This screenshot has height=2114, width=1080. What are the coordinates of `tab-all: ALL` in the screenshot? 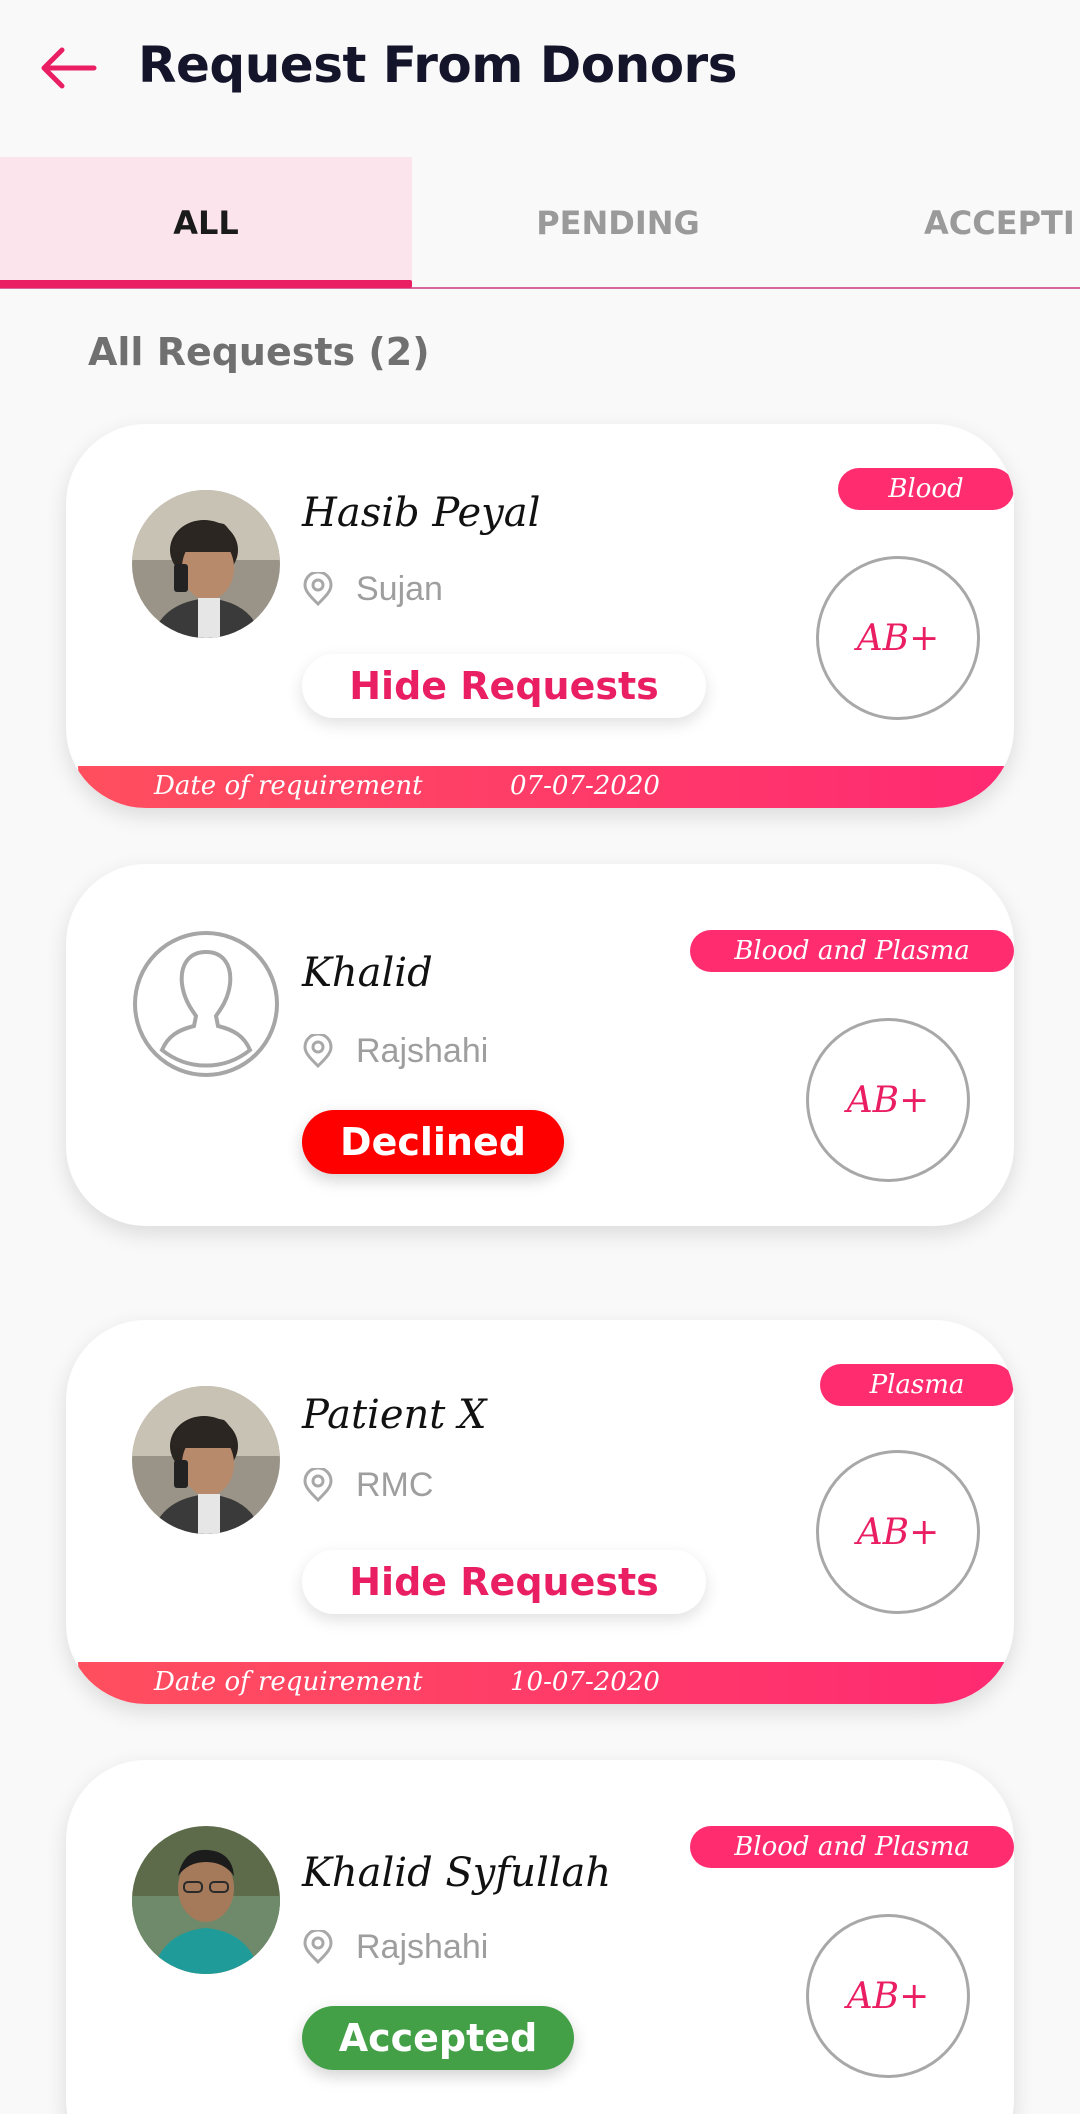 It's located at (206, 223).